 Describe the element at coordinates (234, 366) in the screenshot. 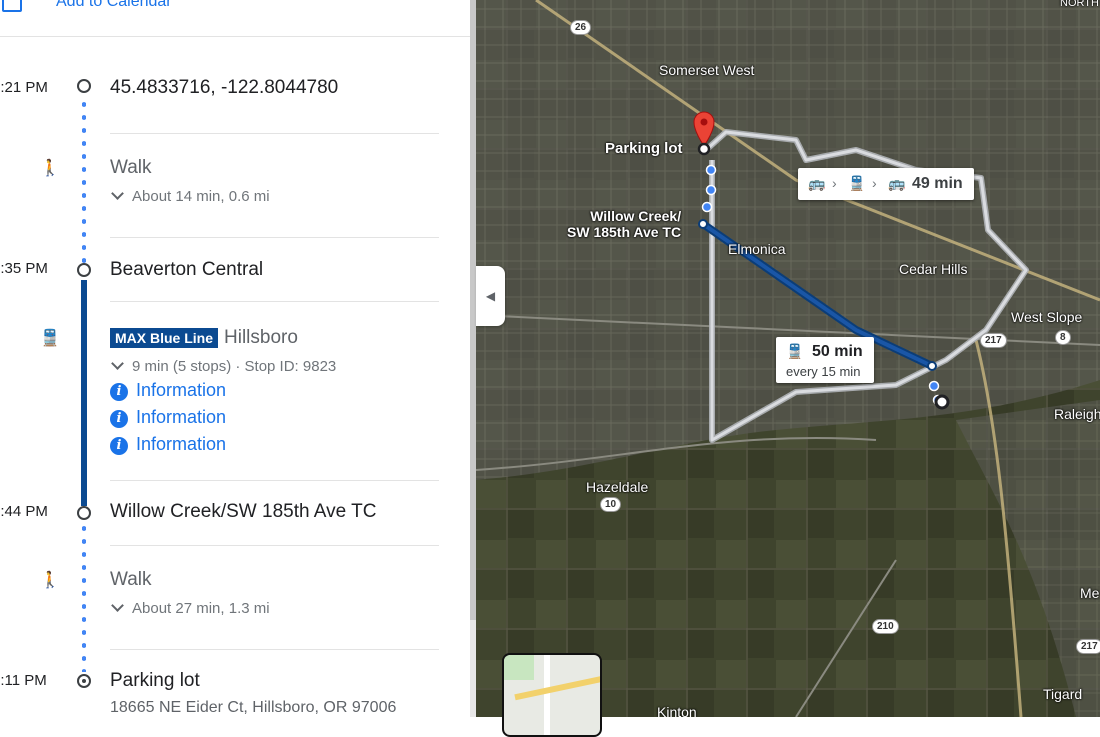

I see `transit-stops: 9 min (5 stops) · Stop ID: 9823` at that location.